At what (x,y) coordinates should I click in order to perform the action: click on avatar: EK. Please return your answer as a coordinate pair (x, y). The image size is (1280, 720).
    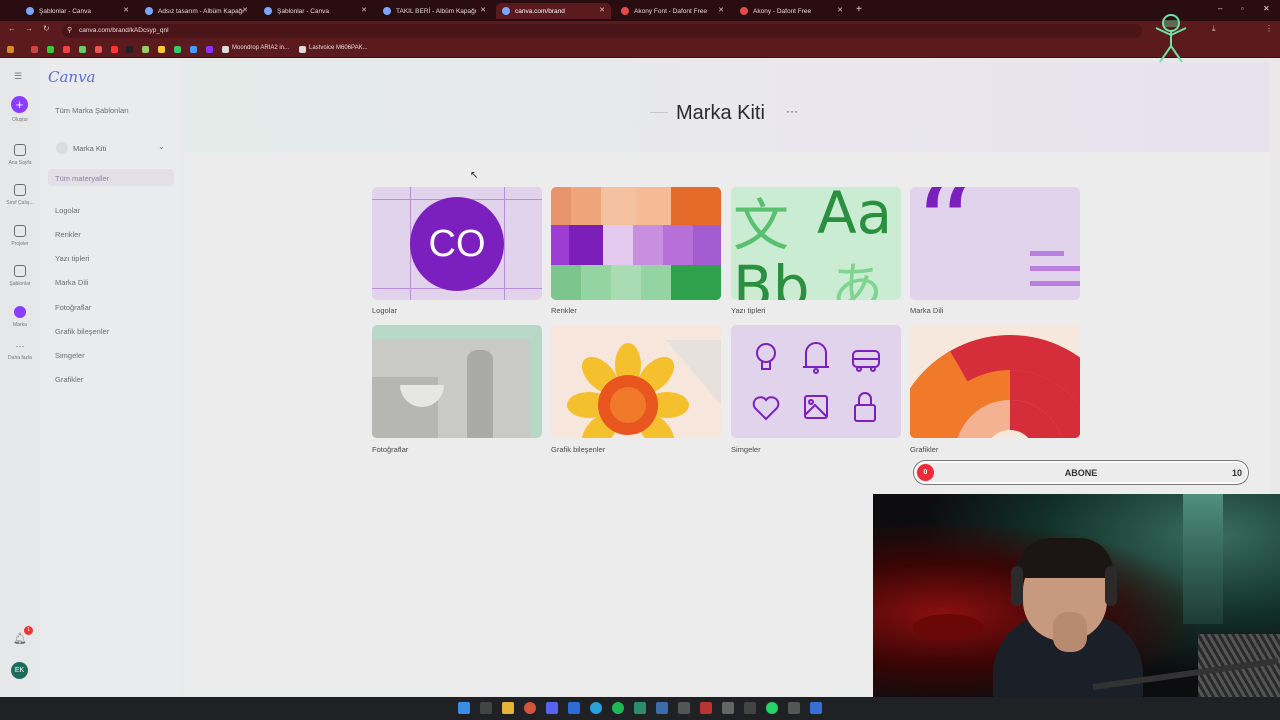
    Looking at the image, I should click on (19, 670).